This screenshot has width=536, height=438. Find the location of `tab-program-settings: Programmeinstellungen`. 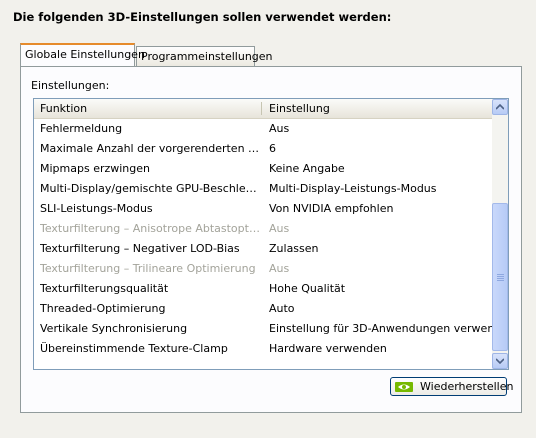

tab-program-settings: Programmeinstellungen is located at coordinates (204, 56).